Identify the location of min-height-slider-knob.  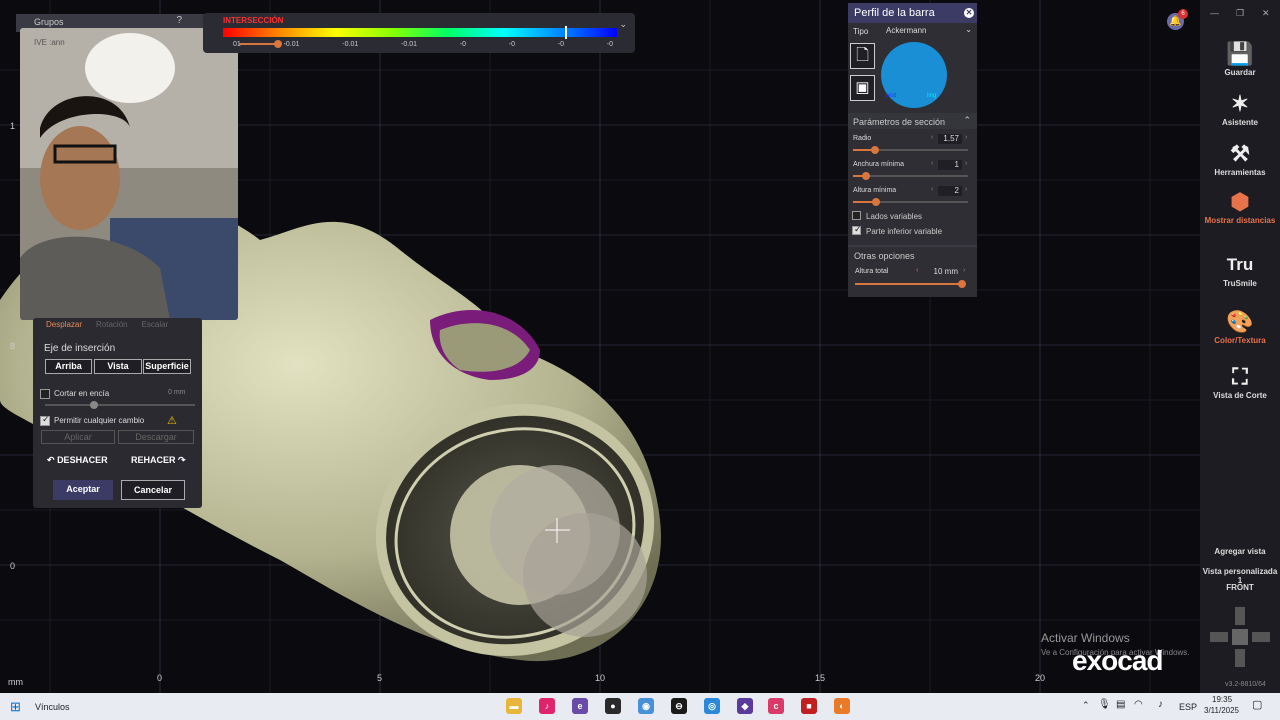
(876, 202).